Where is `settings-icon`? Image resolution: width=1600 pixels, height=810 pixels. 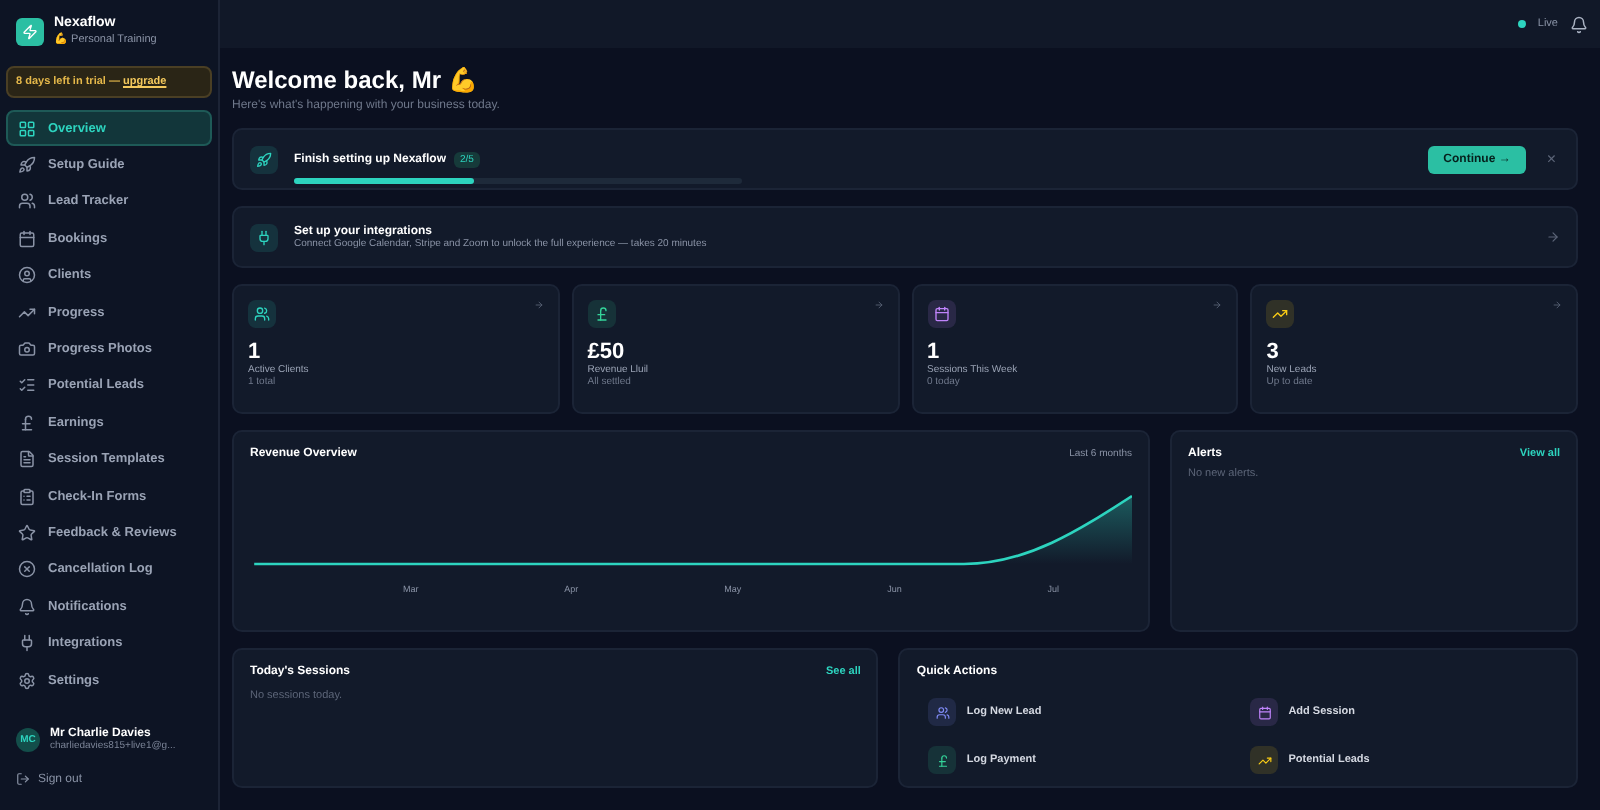 settings-icon is located at coordinates (27, 680).